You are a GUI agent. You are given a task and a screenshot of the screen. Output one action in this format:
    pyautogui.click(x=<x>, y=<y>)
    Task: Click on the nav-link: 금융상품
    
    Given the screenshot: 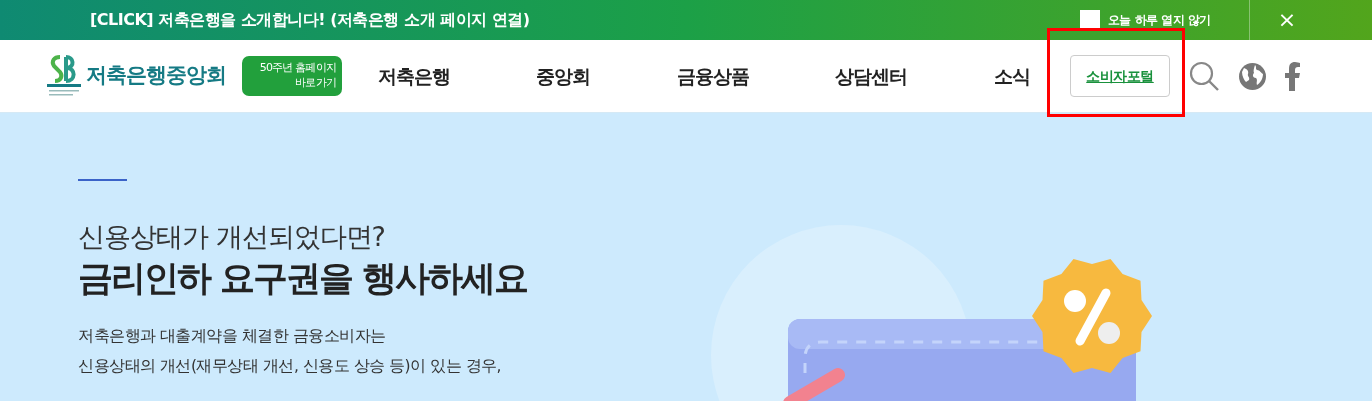 What is the action you would take?
    pyautogui.click(x=713, y=76)
    